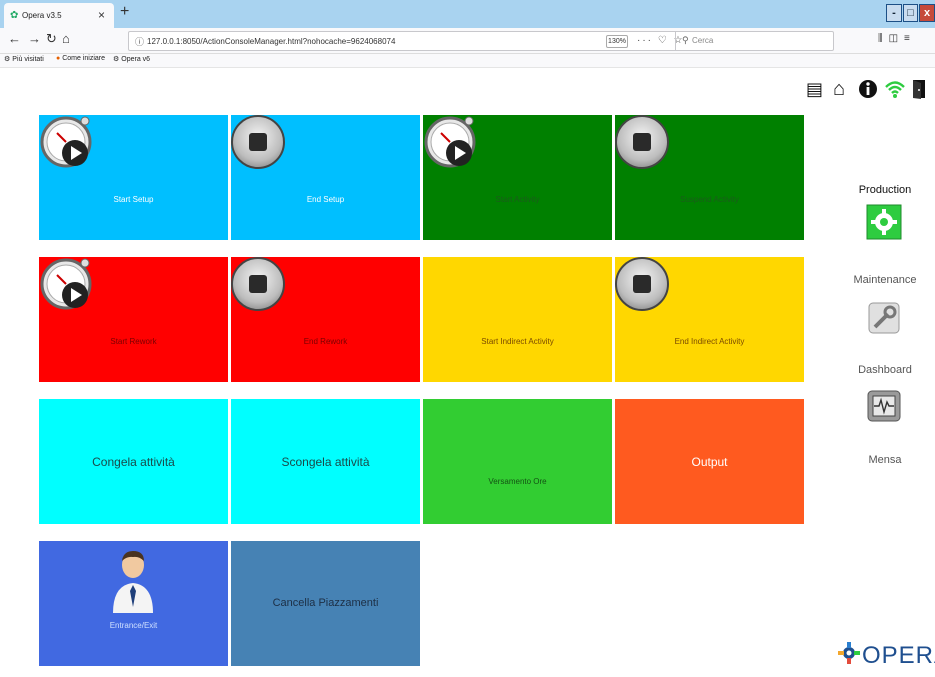 This screenshot has width=935, height=677. Describe the element at coordinates (709, 319) in the screenshot. I see `tile-end-indirect-activity: End Indirect Activity` at that location.